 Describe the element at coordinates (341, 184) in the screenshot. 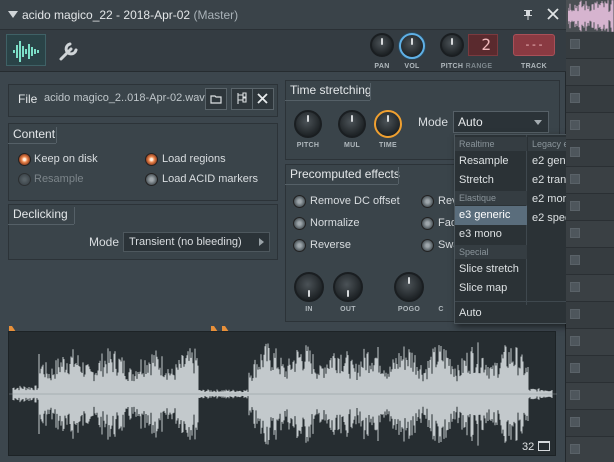

I see `precomputed-underline` at that location.